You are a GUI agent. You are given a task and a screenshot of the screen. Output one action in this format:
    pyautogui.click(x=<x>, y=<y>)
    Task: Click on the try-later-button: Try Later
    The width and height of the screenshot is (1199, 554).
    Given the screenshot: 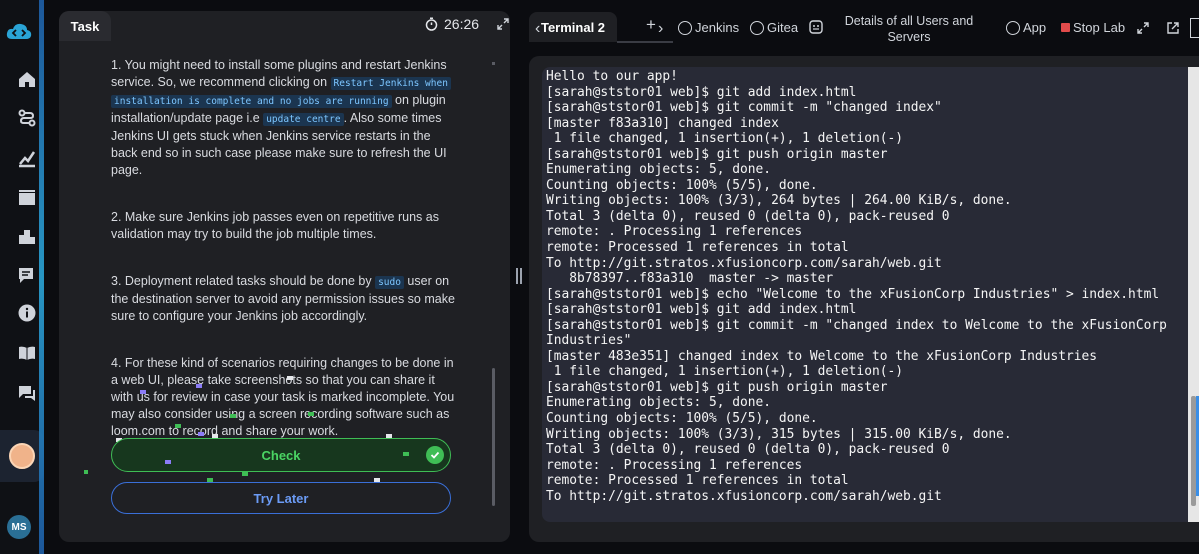 What is the action you would take?
    pyautogui.click(x=281, y=498)
    